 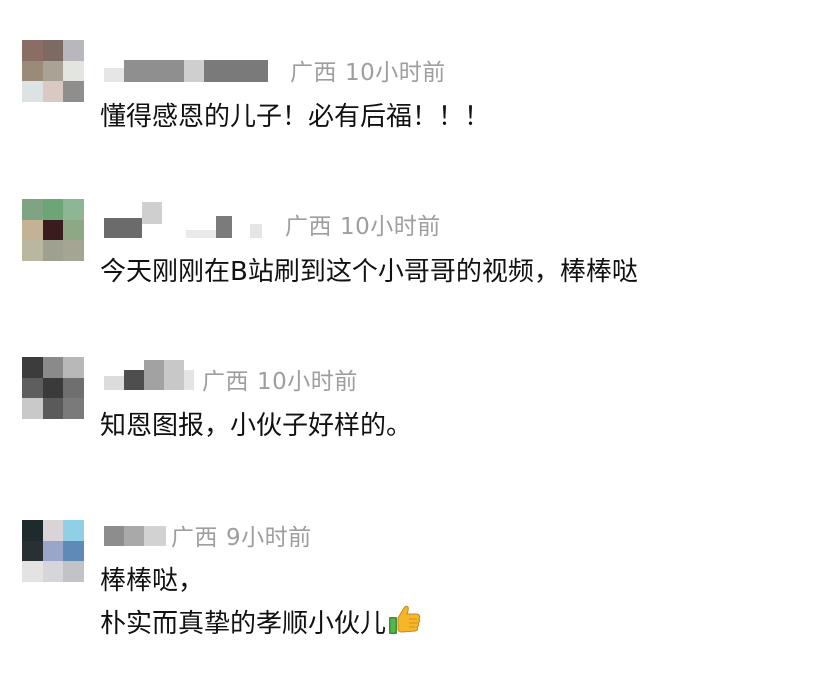 I want to click on thumbs-up-emoji-icon, so click(x=405, y=626).